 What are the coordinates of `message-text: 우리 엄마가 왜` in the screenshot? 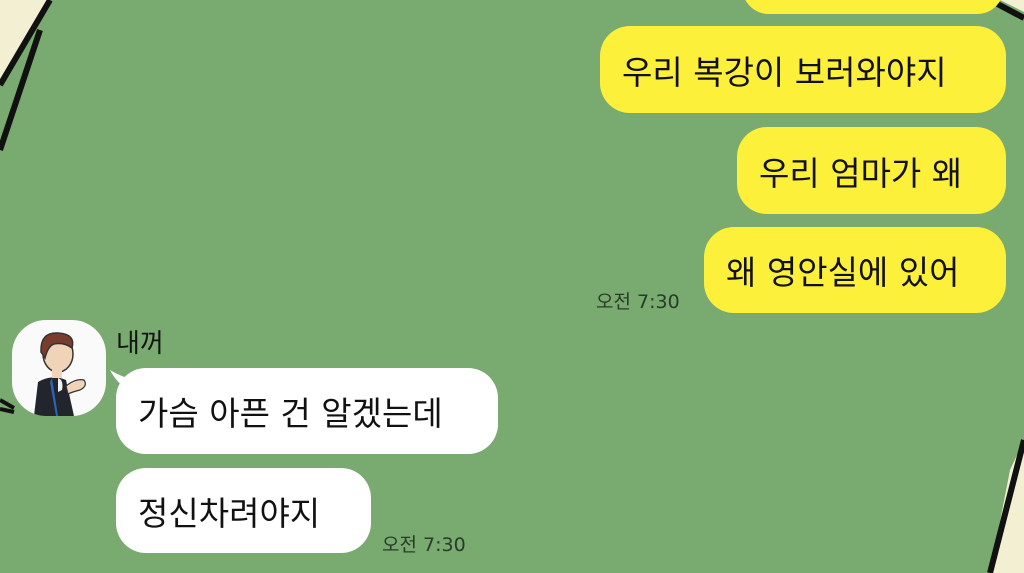 It's located at (861, 173).